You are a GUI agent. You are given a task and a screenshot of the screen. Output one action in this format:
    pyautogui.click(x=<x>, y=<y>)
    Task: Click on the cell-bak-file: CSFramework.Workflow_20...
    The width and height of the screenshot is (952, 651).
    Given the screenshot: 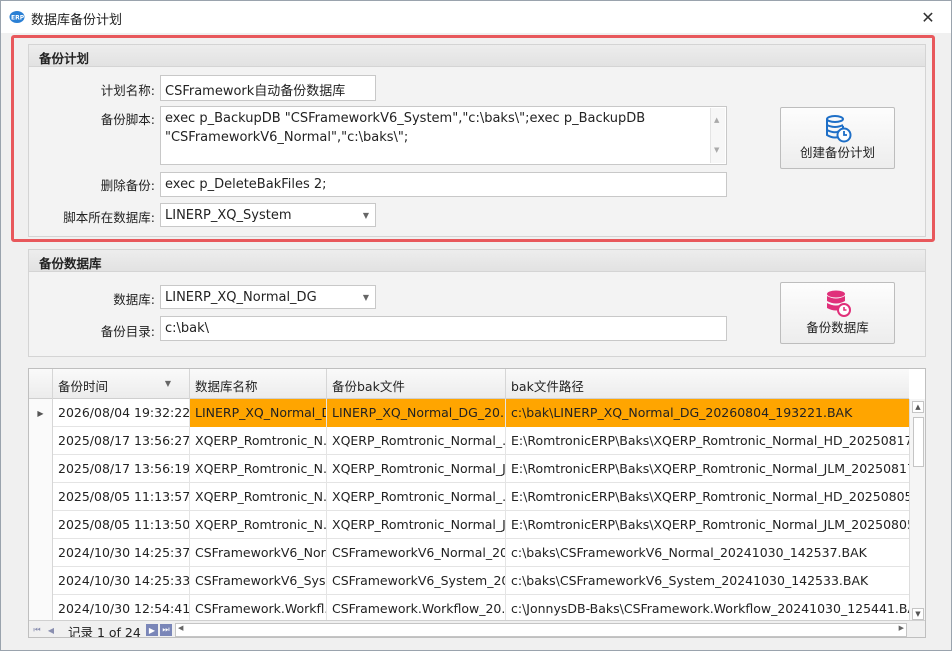 What is the action you would take?
    pyautogui.click(x=416, y=609)
    